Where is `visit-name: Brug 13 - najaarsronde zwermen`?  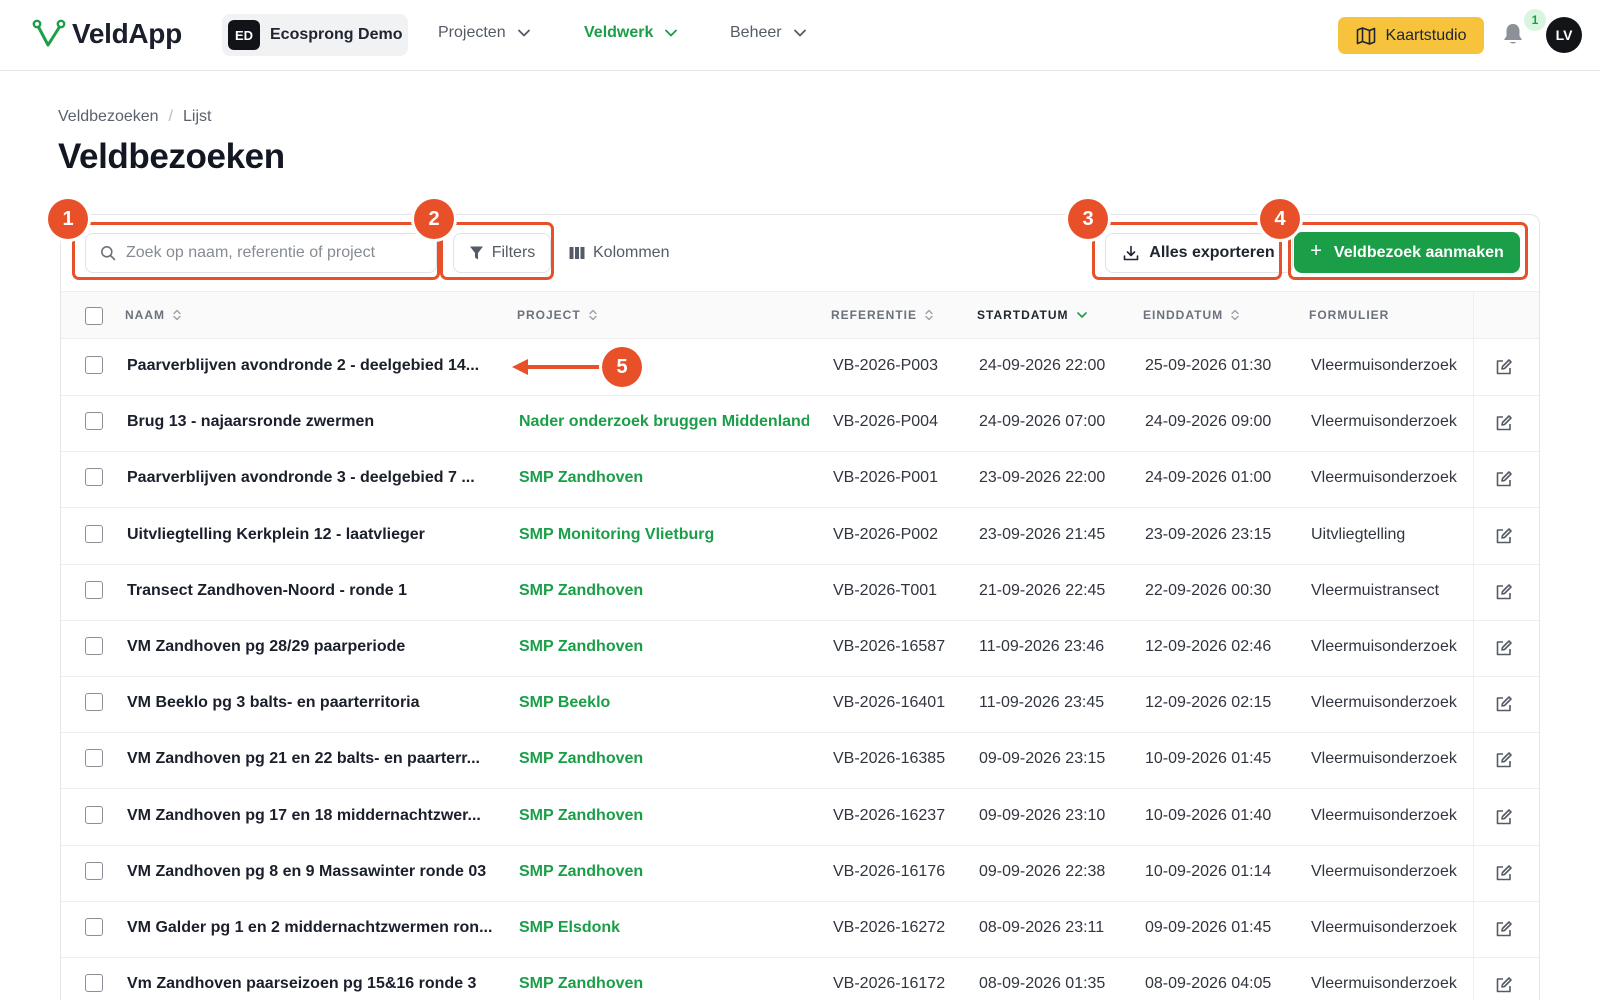
visit-name: Brug 13 - najaarsronde zwermen is located at coordinates (310, 422).